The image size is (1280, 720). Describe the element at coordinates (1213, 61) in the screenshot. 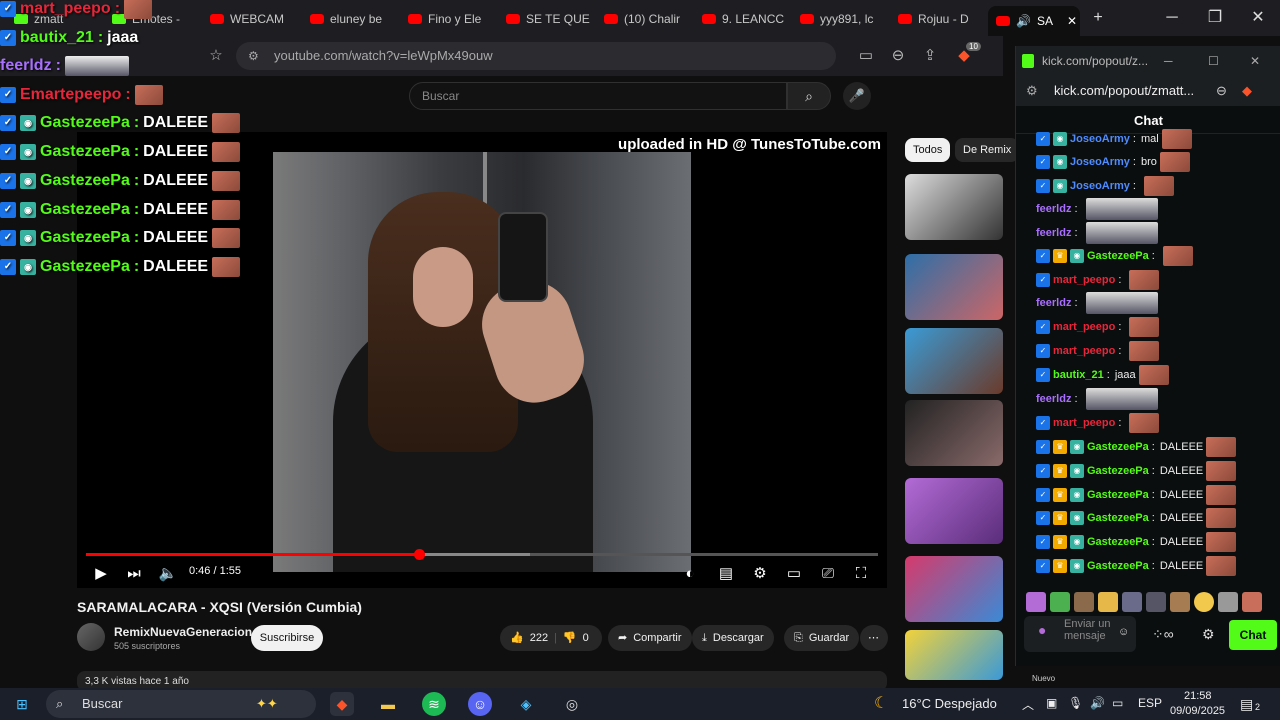

I see `maximize-button: ☐` at that location.